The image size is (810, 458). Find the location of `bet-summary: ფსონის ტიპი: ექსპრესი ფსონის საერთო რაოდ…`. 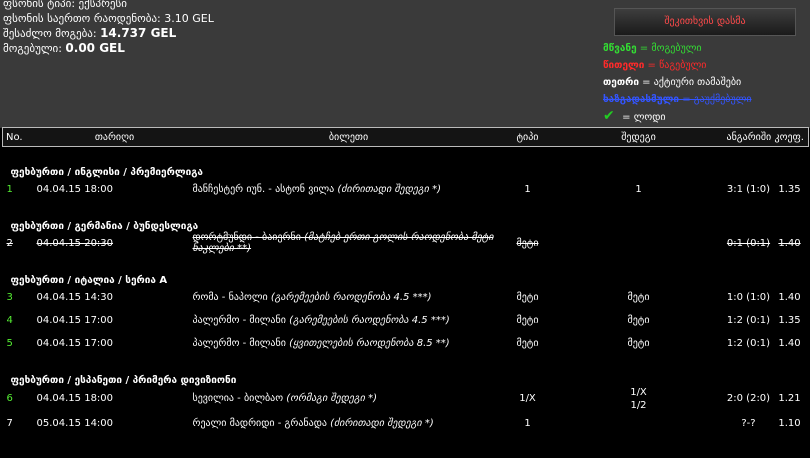

bet-summary: ფსონის ტიპი: ექსპრესი ფსონის საერთო რაოდ… is located at coordinates (108, 28).